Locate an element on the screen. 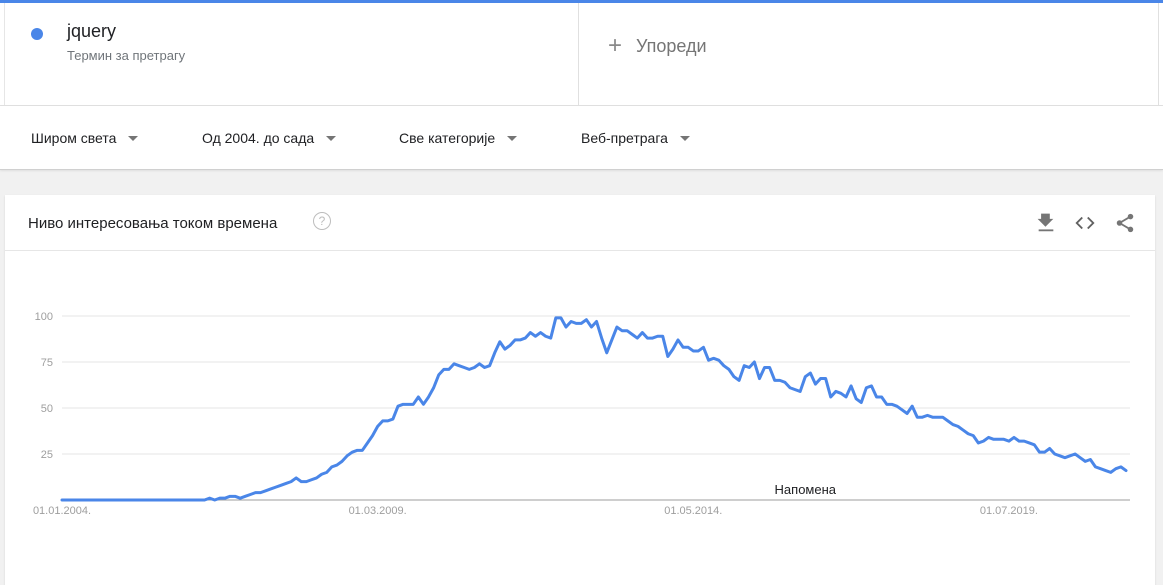 Image resolution: width=1163 pixels, height=585 pixels. x-tick-label: 01.05.2014. is located at coordinates (693, 511).